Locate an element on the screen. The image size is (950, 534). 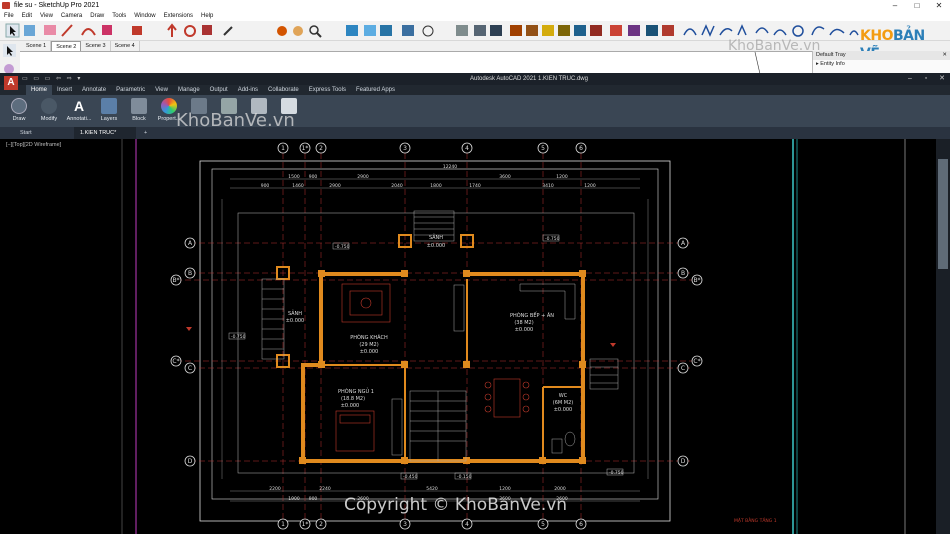
section-markers is located at coordinates (401, 337).